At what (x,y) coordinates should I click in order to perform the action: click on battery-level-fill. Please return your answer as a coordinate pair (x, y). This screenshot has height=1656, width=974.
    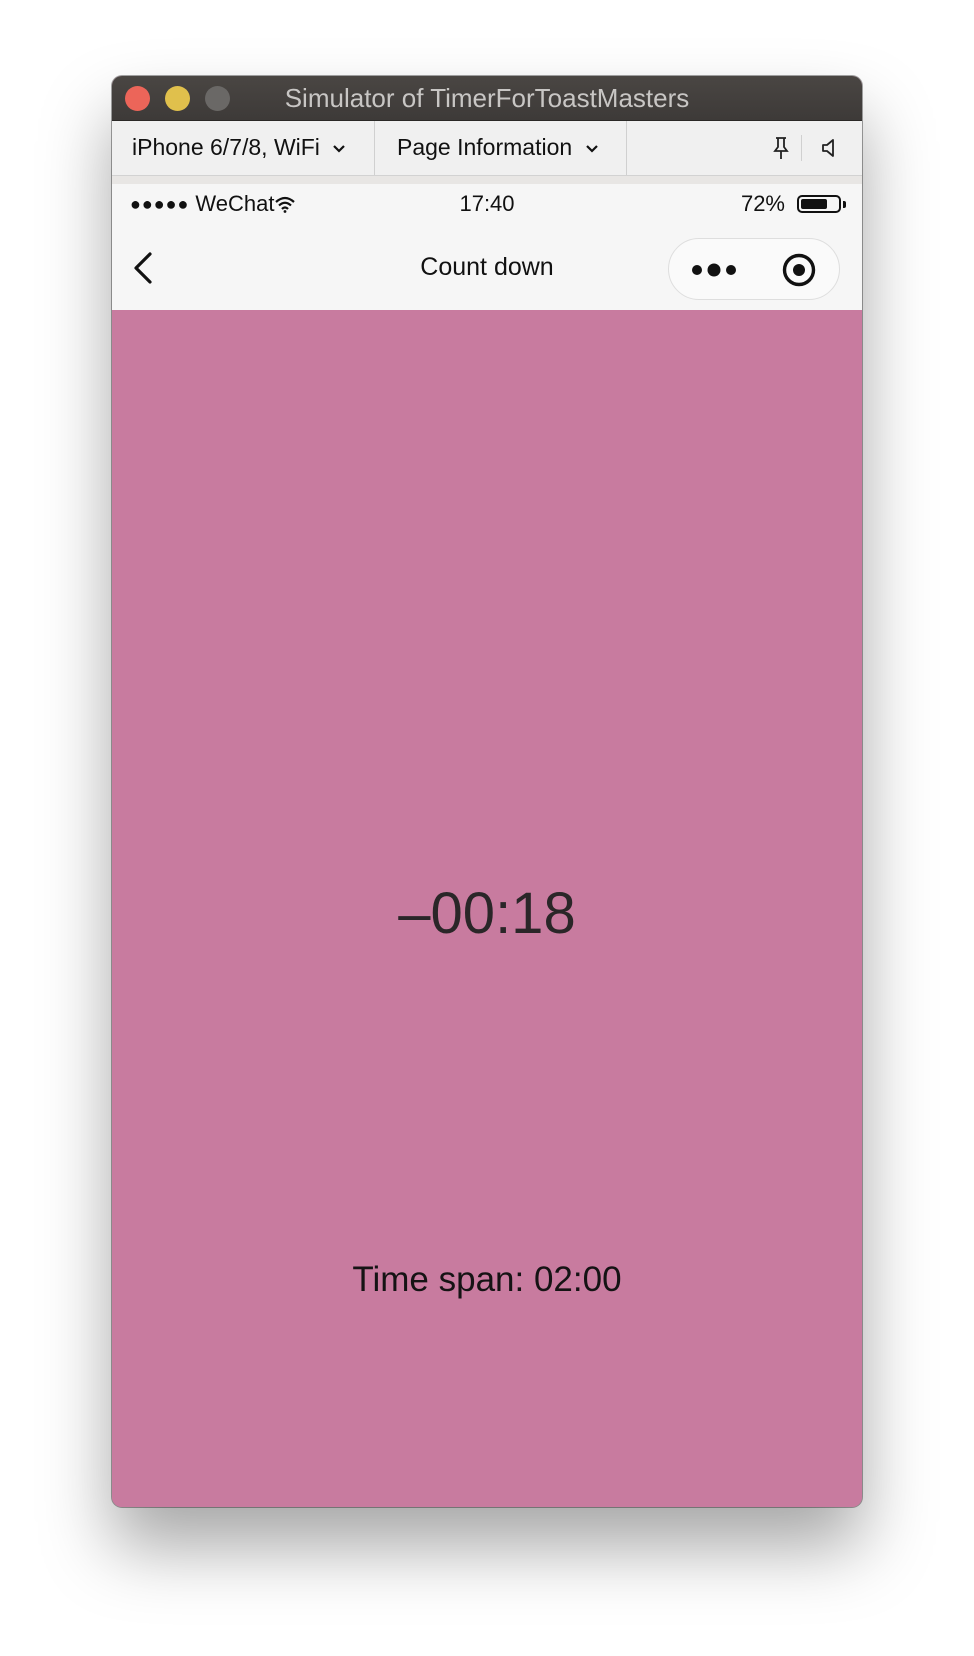
    Looking at the image, I should click on (814, 204).